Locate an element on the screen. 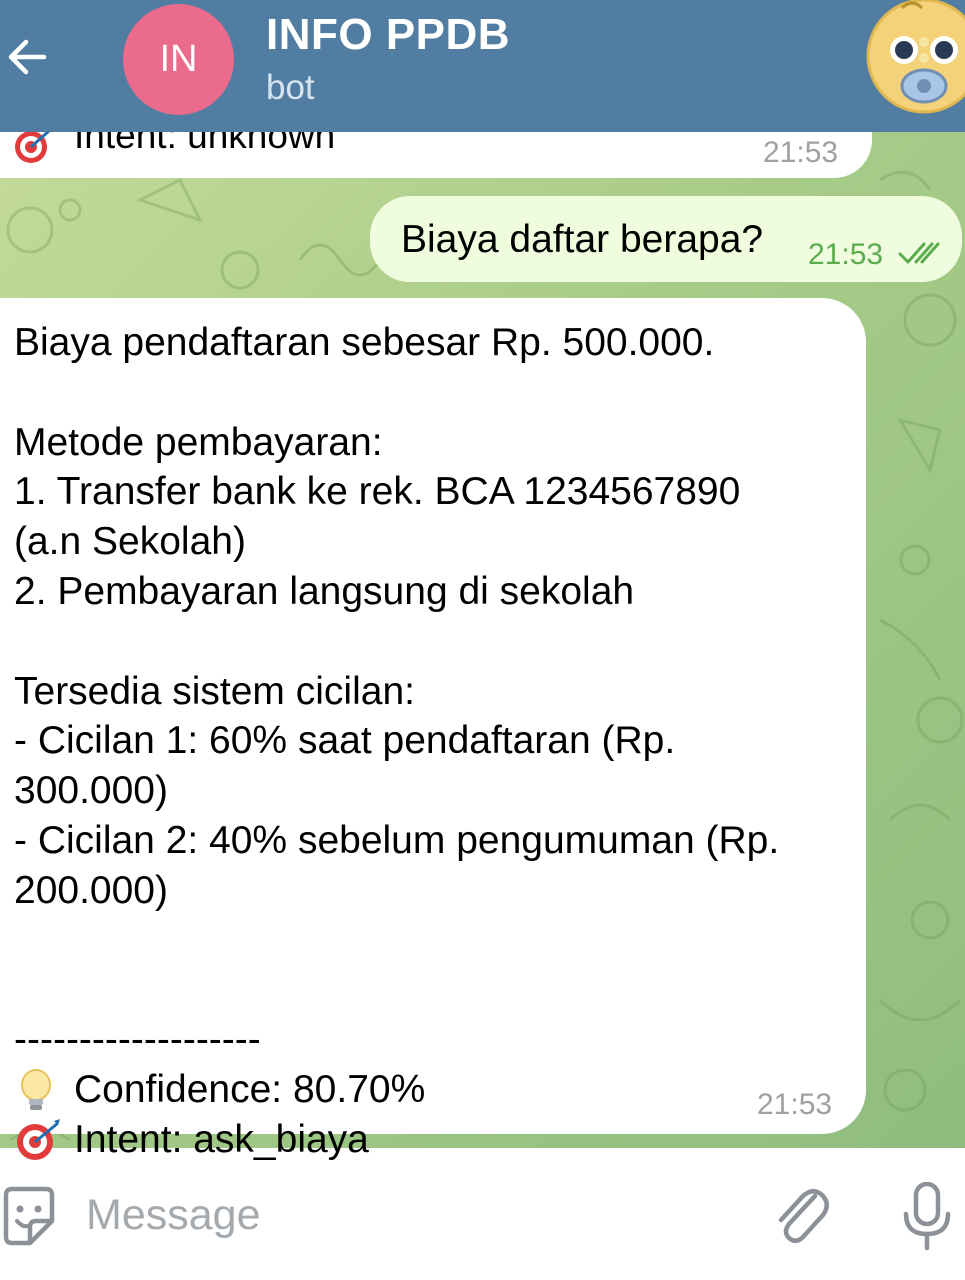 The image size is (965, 1280). chat-title: INFO PPDB is located at coordinates (388, 35).